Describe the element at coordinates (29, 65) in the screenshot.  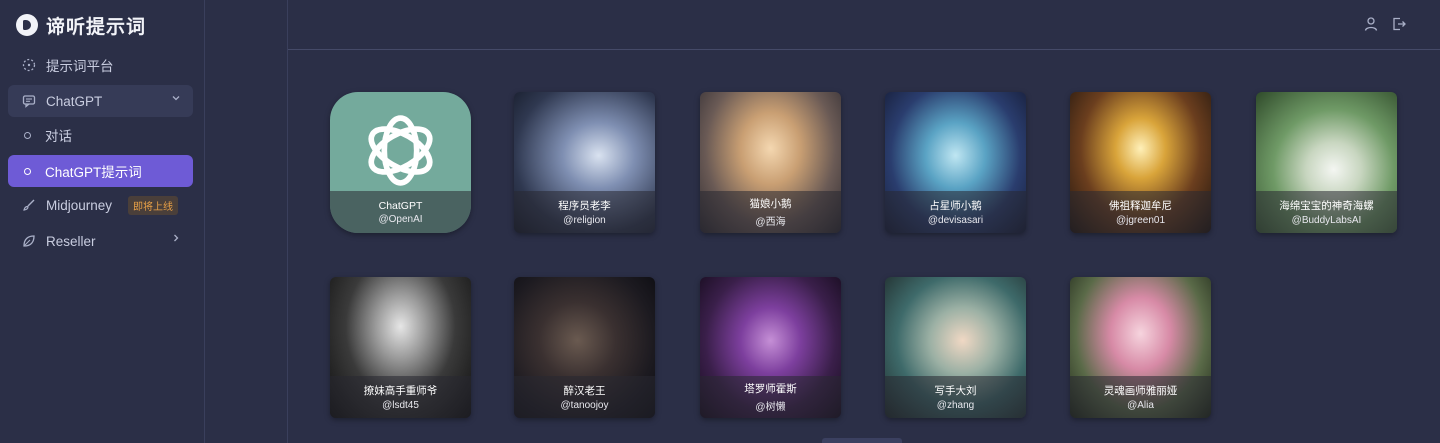
I see `dashed-circle-icon` at that location.